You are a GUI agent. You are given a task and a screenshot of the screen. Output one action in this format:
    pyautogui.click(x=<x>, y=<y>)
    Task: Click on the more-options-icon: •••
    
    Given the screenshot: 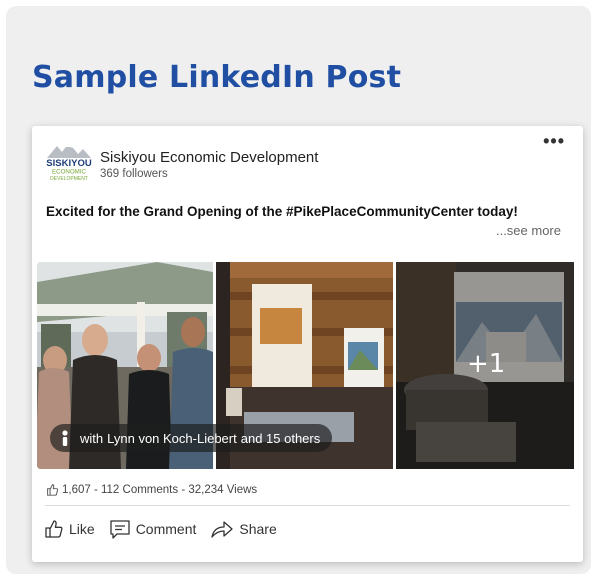 What is the action you would take?
    pyautogui.click(x=554, y=141)
    